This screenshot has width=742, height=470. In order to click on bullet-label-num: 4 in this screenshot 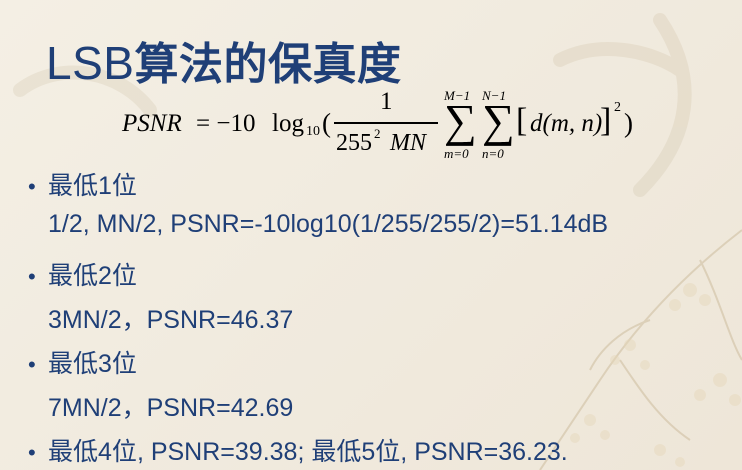, I will do `click(105, 452)`.